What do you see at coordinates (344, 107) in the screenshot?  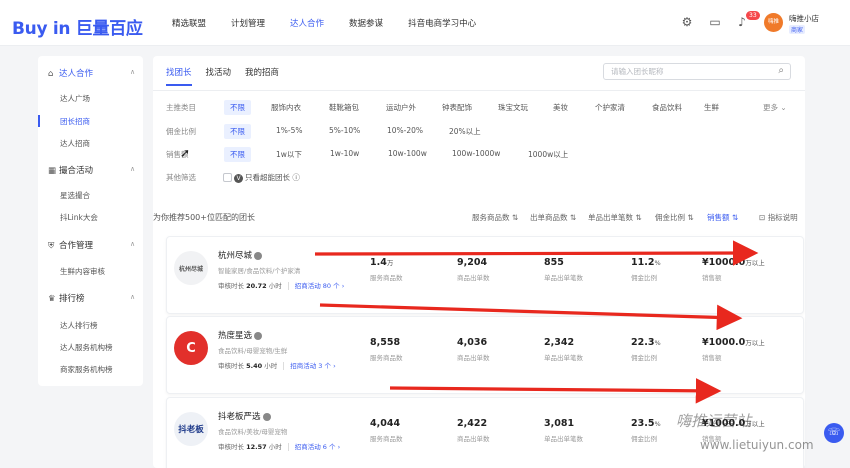 I see `filter-option: 鞋靴箱包` at bounding box center [344, 107].